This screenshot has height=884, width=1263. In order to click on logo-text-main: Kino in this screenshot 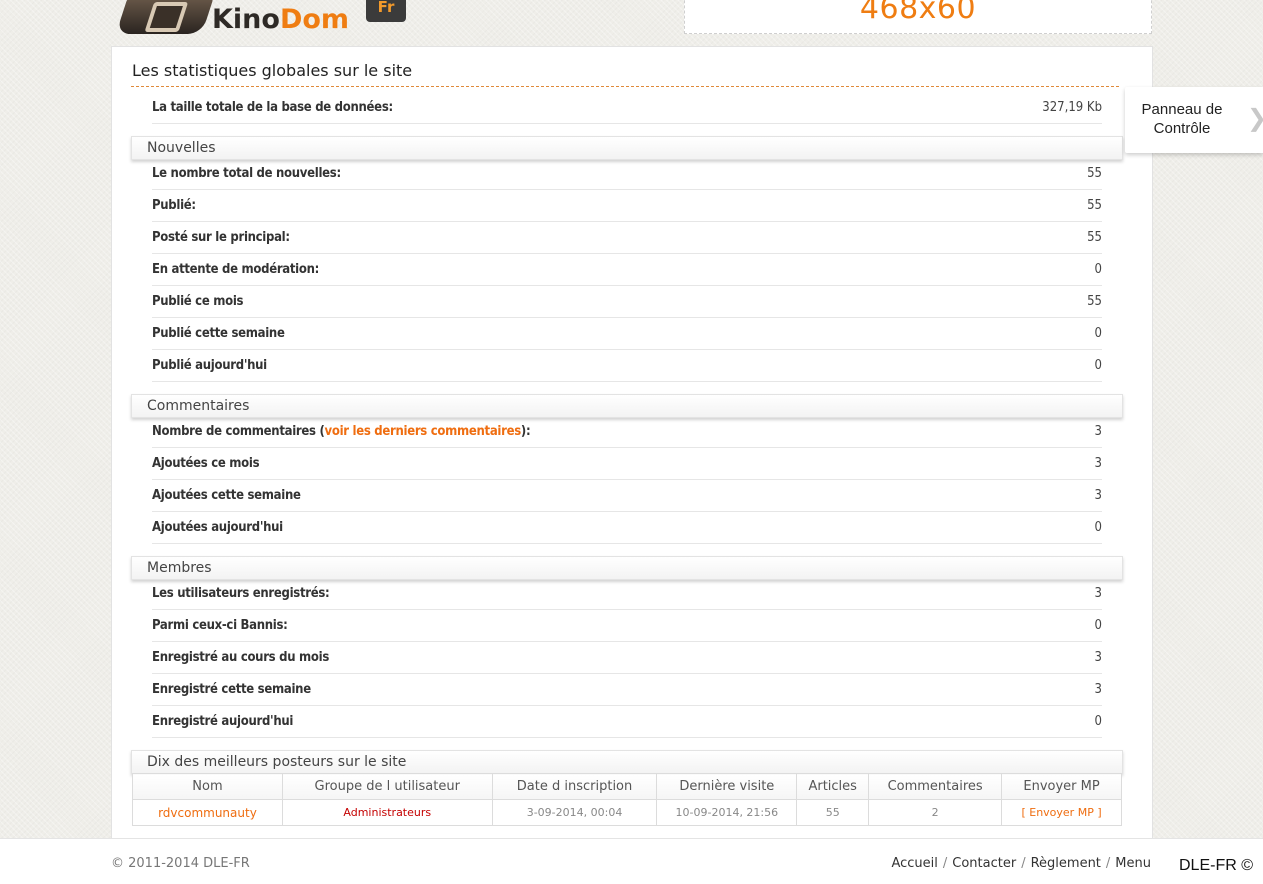, I will do `click(246, 19)`.